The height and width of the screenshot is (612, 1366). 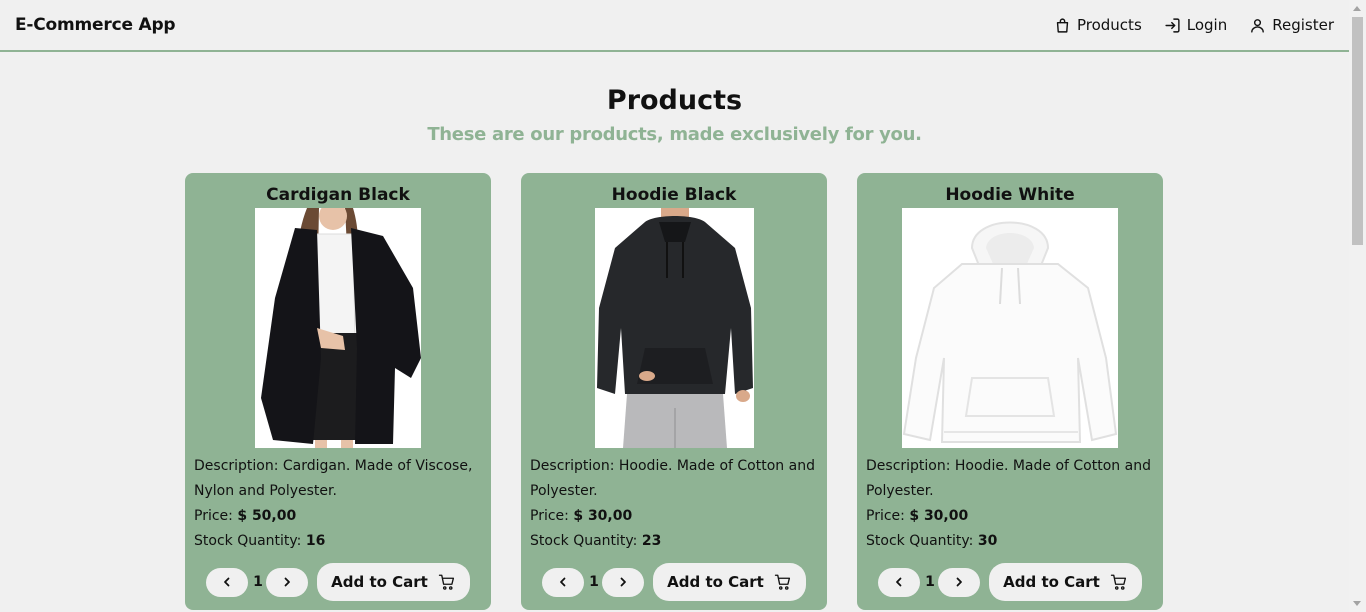 What do you see at coordinates (315, 541) in the screenshot?
I see `stock-value: 16` at bounding box center [315, 541].